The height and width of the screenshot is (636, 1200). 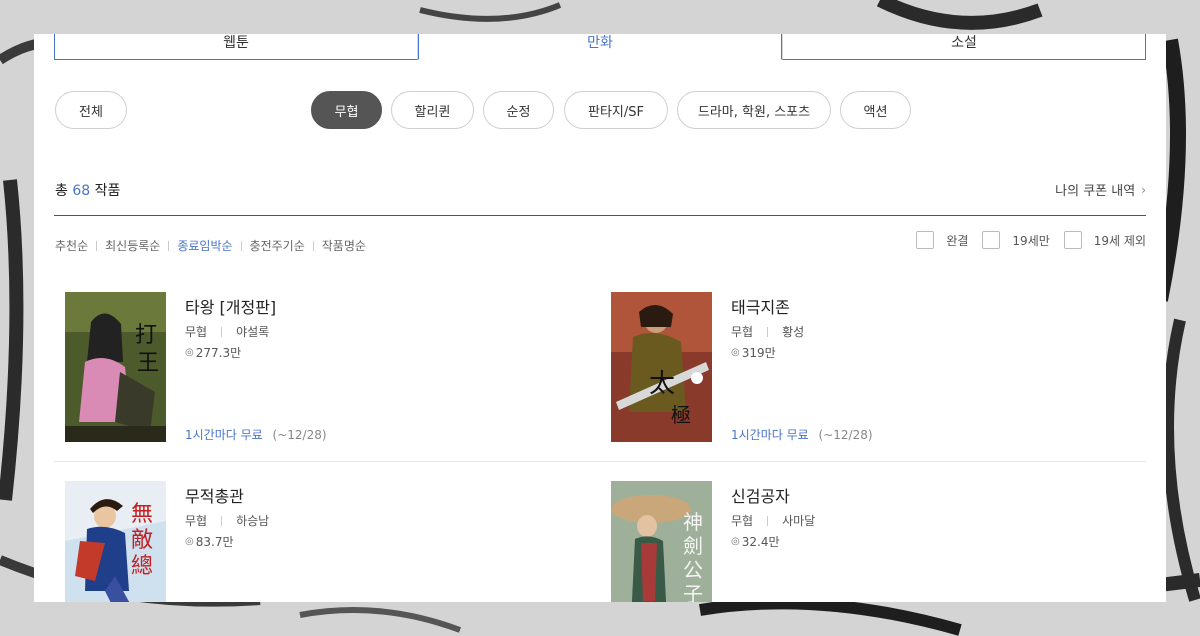 I want to click on work-views: ◎ 83.7만, so click(x=209, y=541).